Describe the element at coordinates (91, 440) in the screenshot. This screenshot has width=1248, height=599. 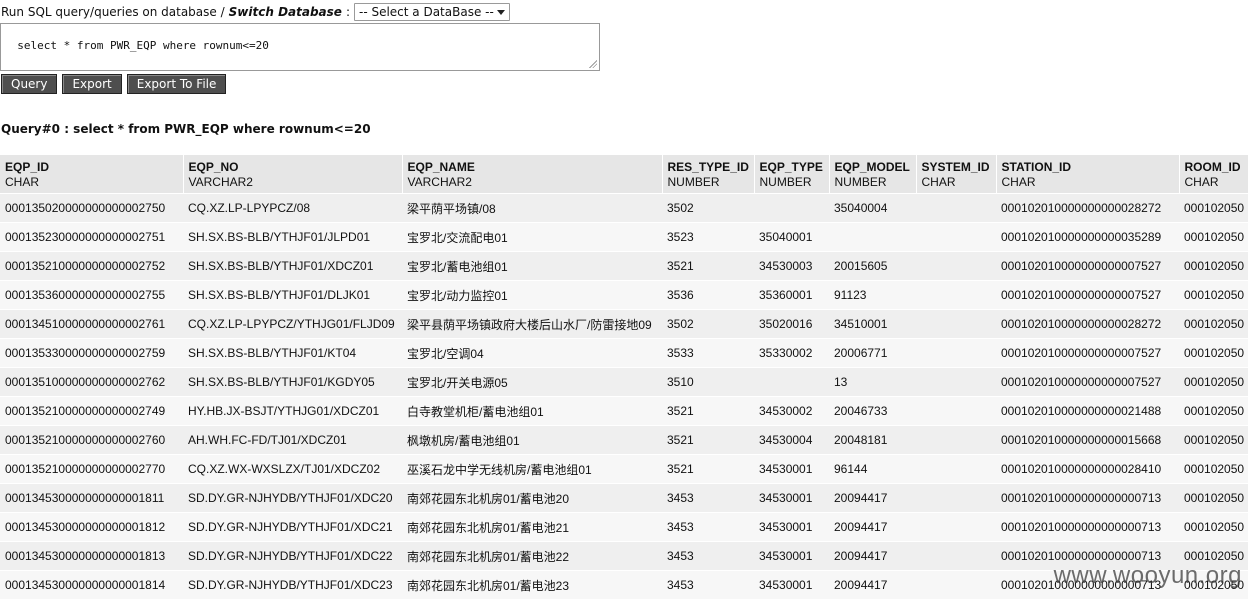
I see `table-cell: 000135210000000000002760` at that location.